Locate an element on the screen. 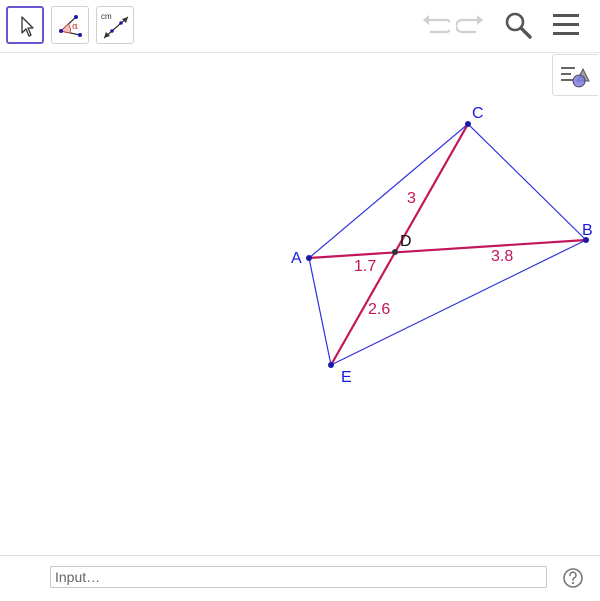  redo-icon is located at coordinates (471, 25).